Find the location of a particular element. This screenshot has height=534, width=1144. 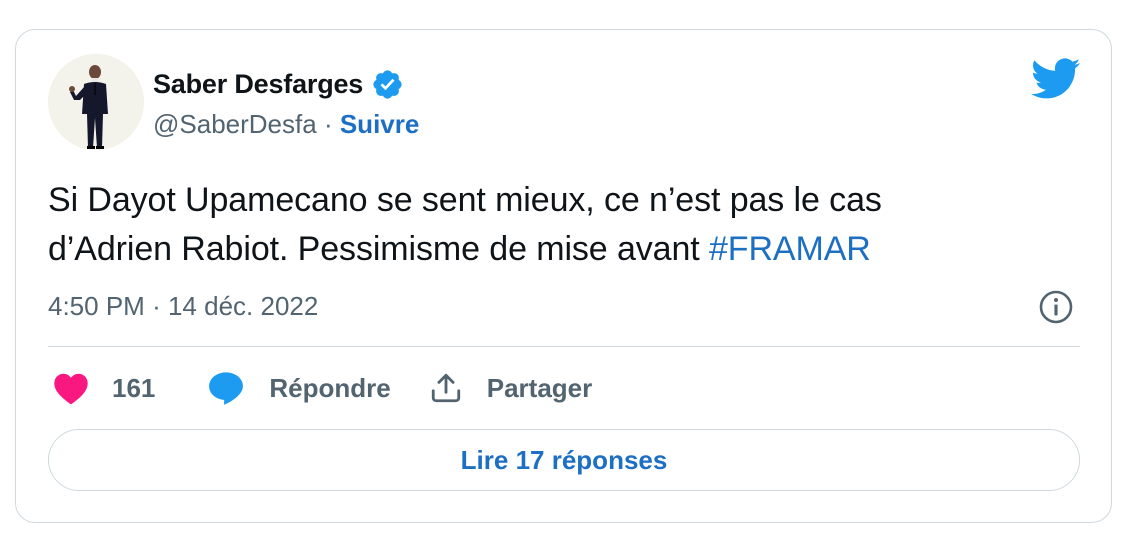

tweet-timestamp: 4:50 PM · 14 déc. 2022 is located at coordinates (183, 306).